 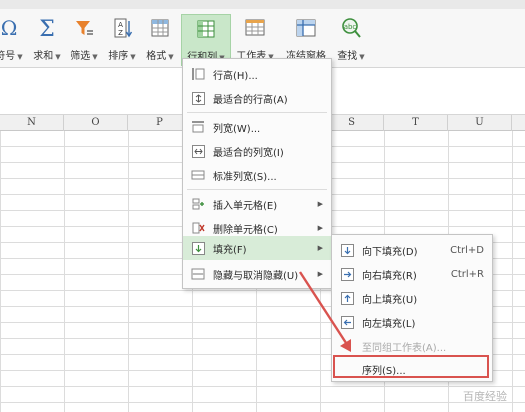 I want to click on funnel-icon, so click(x=84, y=28).